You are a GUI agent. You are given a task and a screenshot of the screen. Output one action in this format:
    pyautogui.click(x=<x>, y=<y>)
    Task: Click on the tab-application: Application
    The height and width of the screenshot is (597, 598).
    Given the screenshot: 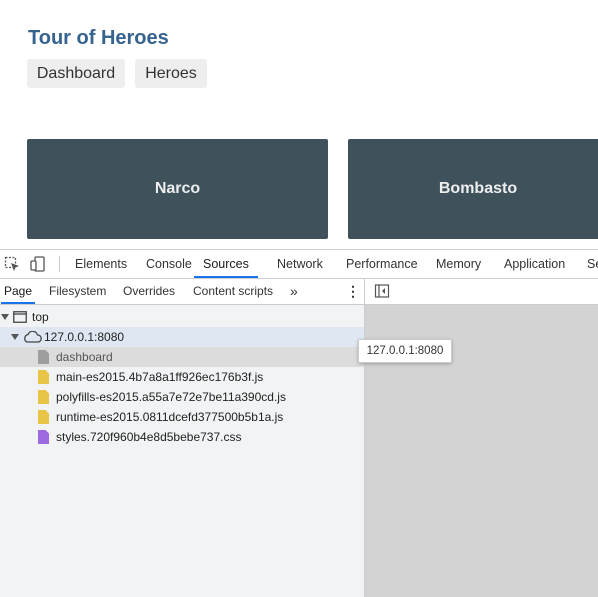 What is the action you would take?
    pyautogui.click(x=534, y=264)
    